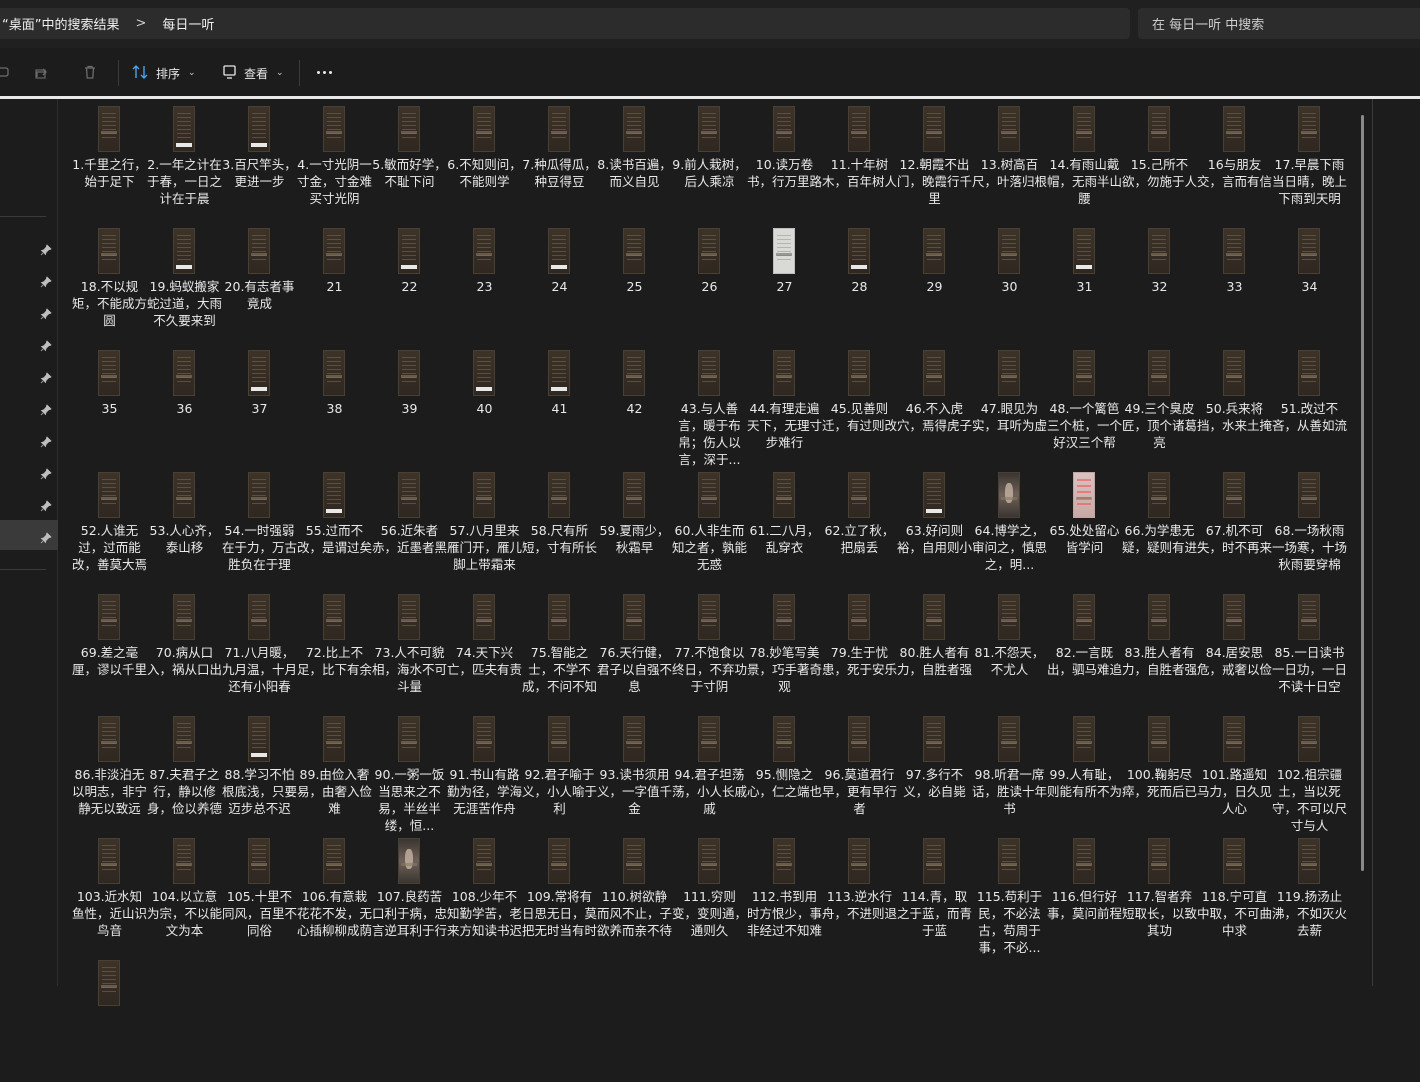 Image resolution: width=1420 pixels, height=1082 pixels. What do you see at coordinates (634, 289) in the screenshot?
I see `file-item: 25` at bounding box center [634, 289].